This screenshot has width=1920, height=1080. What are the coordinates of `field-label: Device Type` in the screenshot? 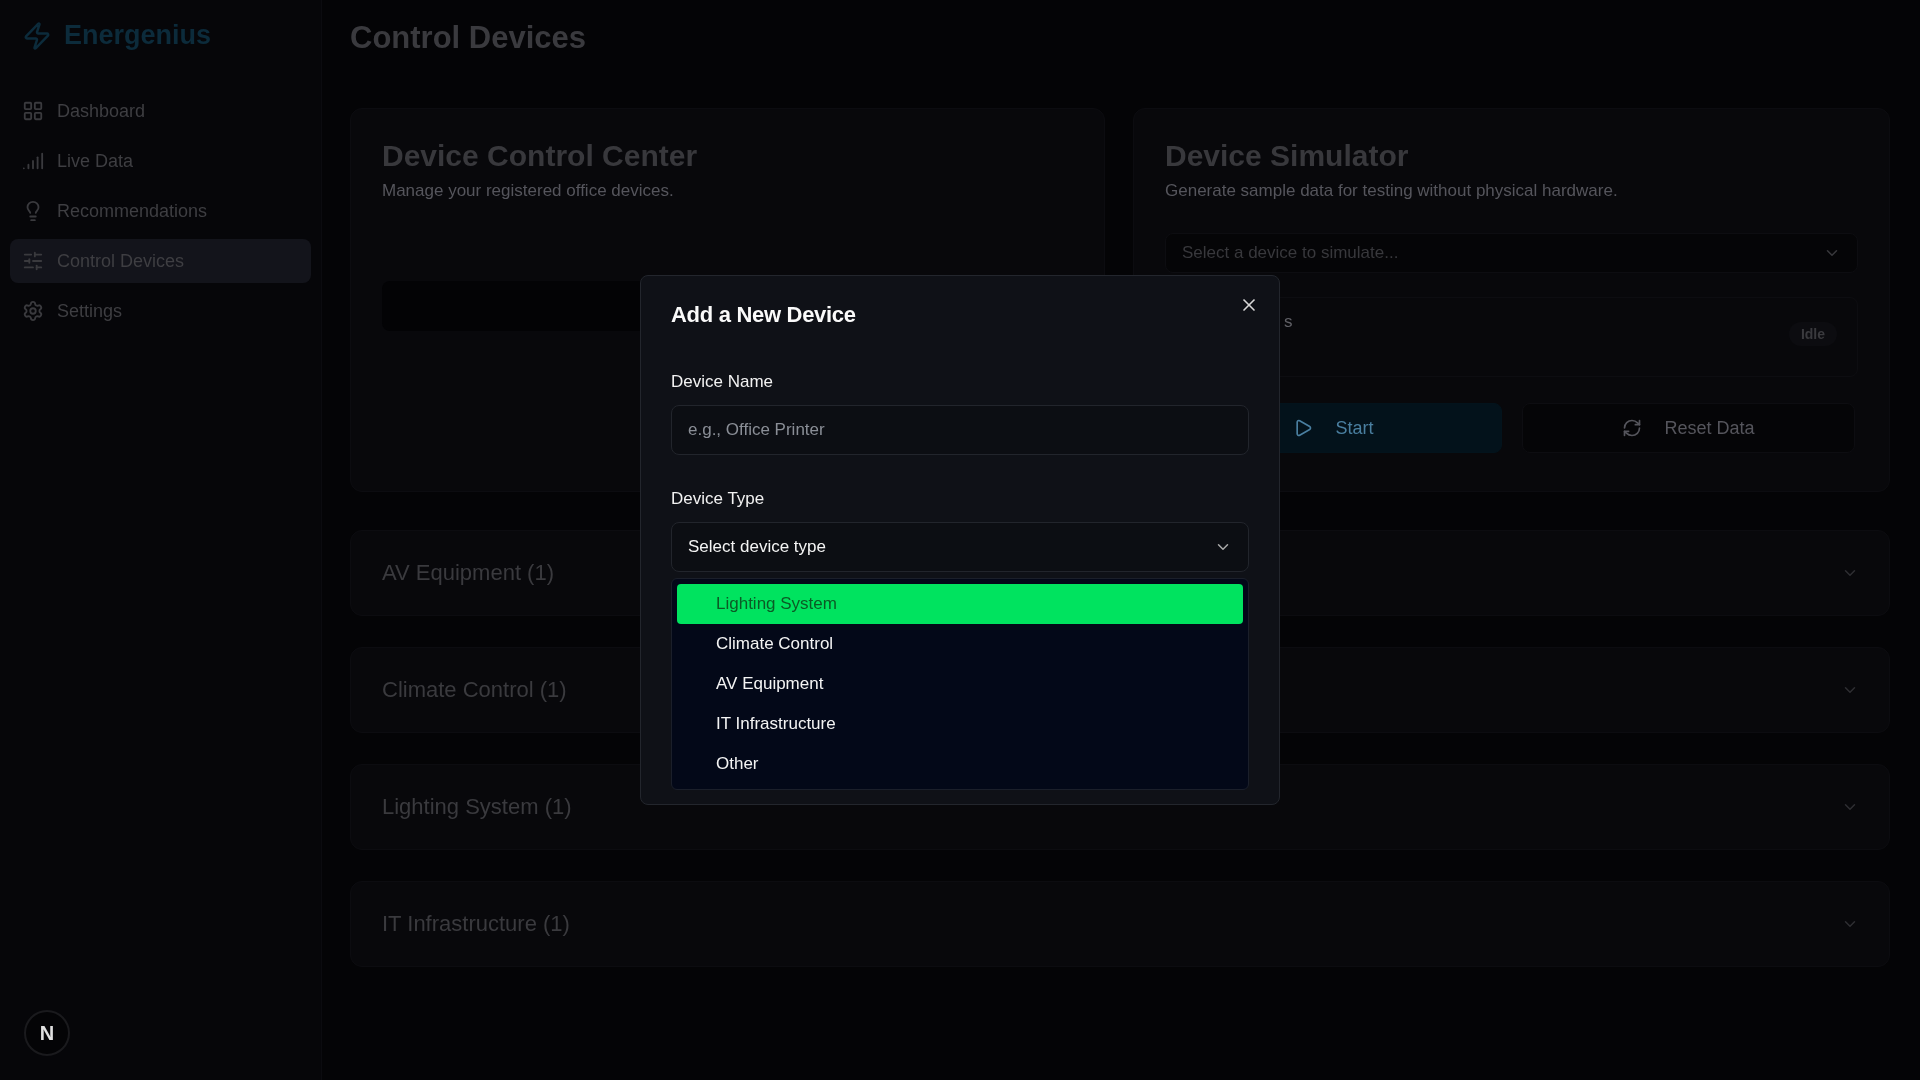 It's located at (718, 499).